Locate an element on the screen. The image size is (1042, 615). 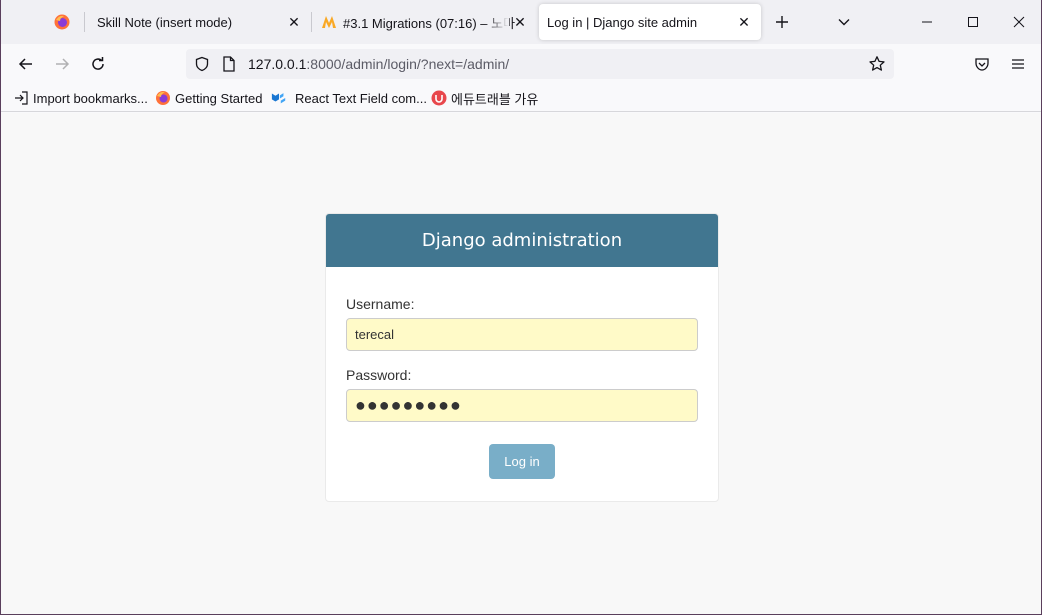
tab-skill-note: Skill Note (insert mode) ✕ is located at coordinates (199, 22).